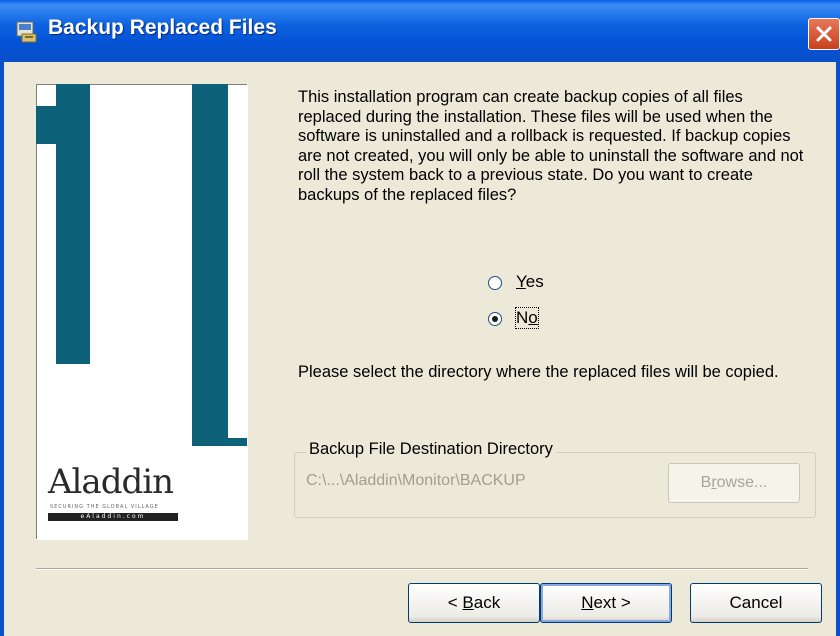 The image size is (840, 636). Describe the element at coordinates (420, 31) in the screenshot. I see `title-bar: Backup Replaced Files` at that location.